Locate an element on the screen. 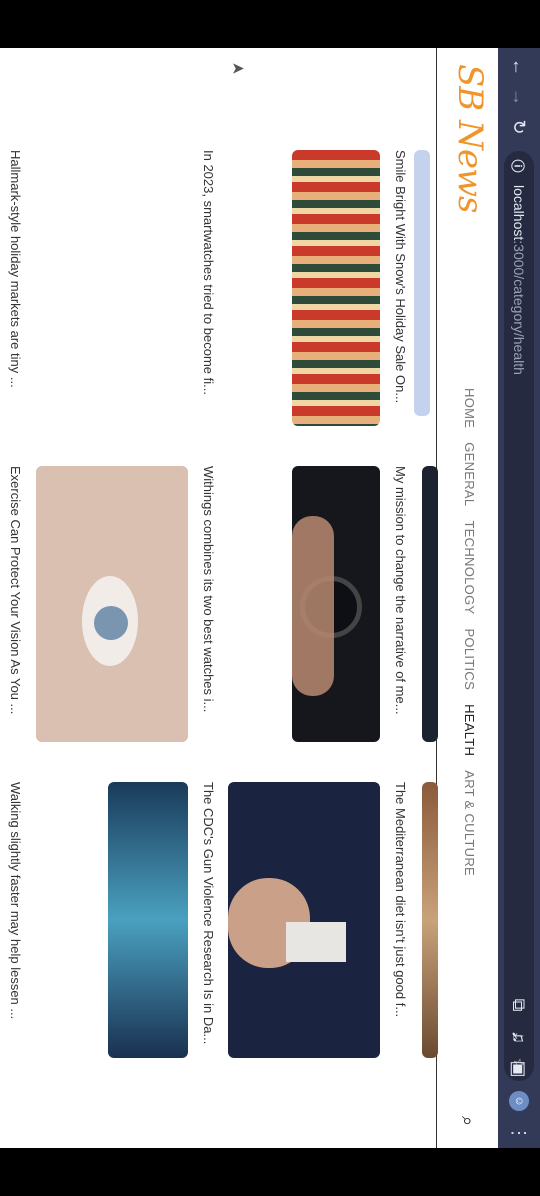 The width and height of the screenshot is (540, 1196). article-image-market is located at coordinates (336, 288).